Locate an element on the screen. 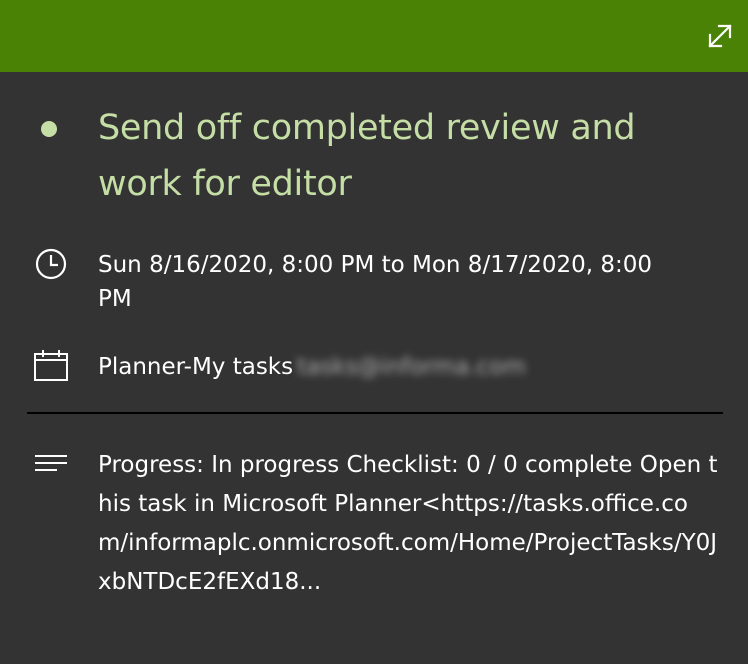 The image size is (748, 664). bullet-dot-icon is located at coordinates (49, 129).